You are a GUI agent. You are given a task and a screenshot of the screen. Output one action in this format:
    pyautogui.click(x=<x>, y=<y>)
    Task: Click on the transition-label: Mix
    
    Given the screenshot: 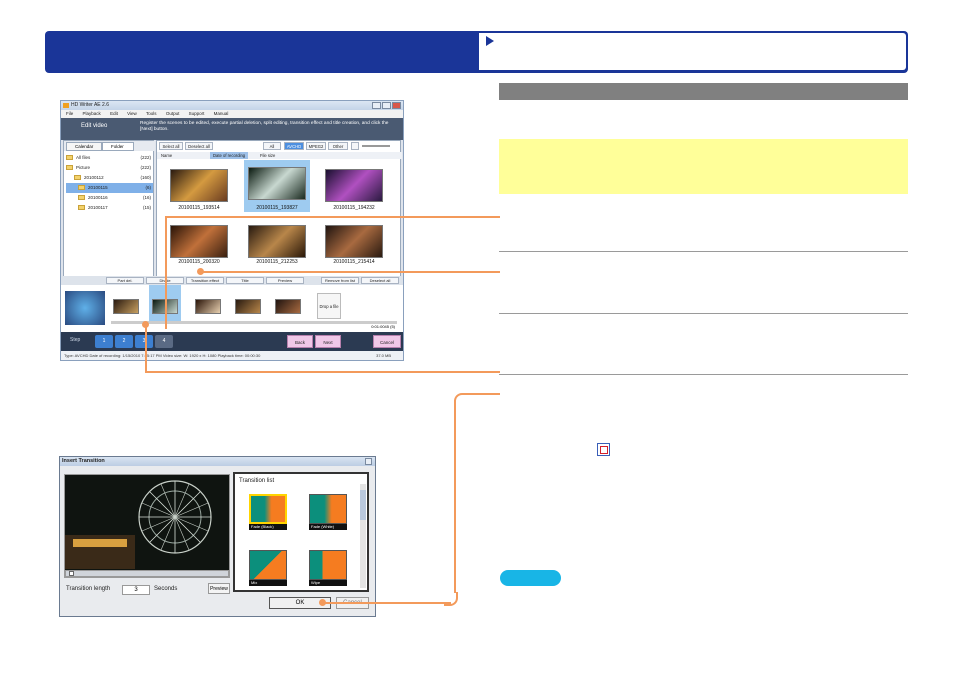 What is the action you would take?
    pyautogui.click(x=268, y=583)
    